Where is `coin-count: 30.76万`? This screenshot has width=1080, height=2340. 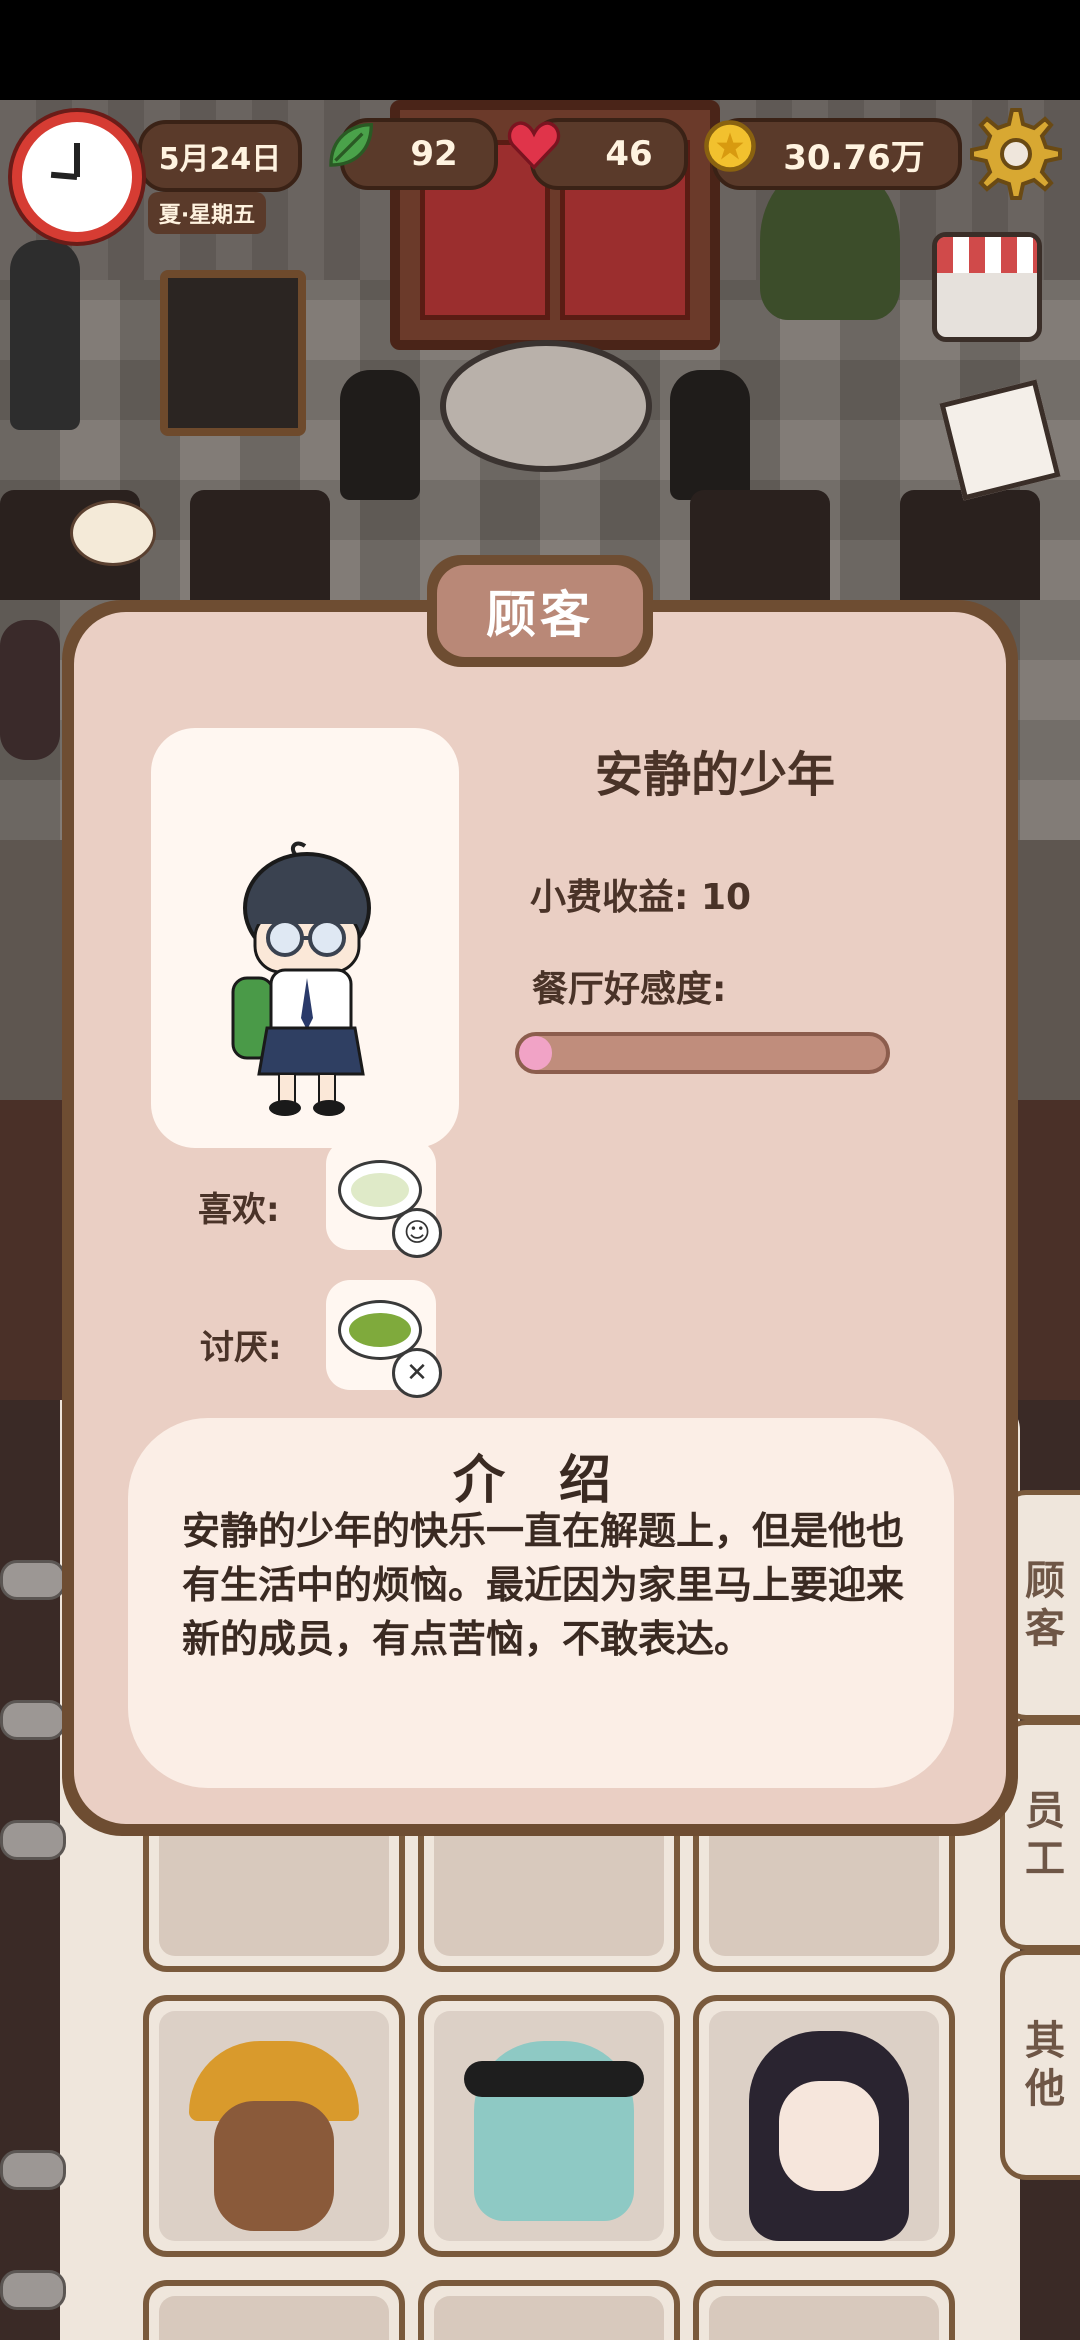
coin-count: 30.76万 is located at coordinates (854, 157).